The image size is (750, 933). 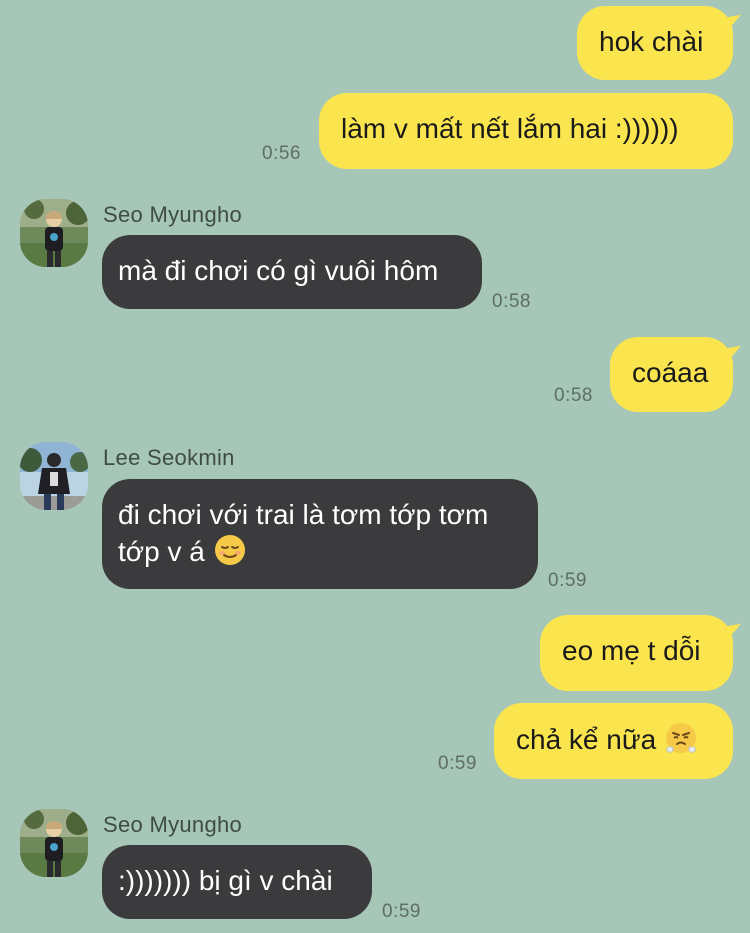 I want to click on message-bubble-theirs: đi chơi với trai là tơm tớp tơm tớp v á, so click(x=320, y=534).